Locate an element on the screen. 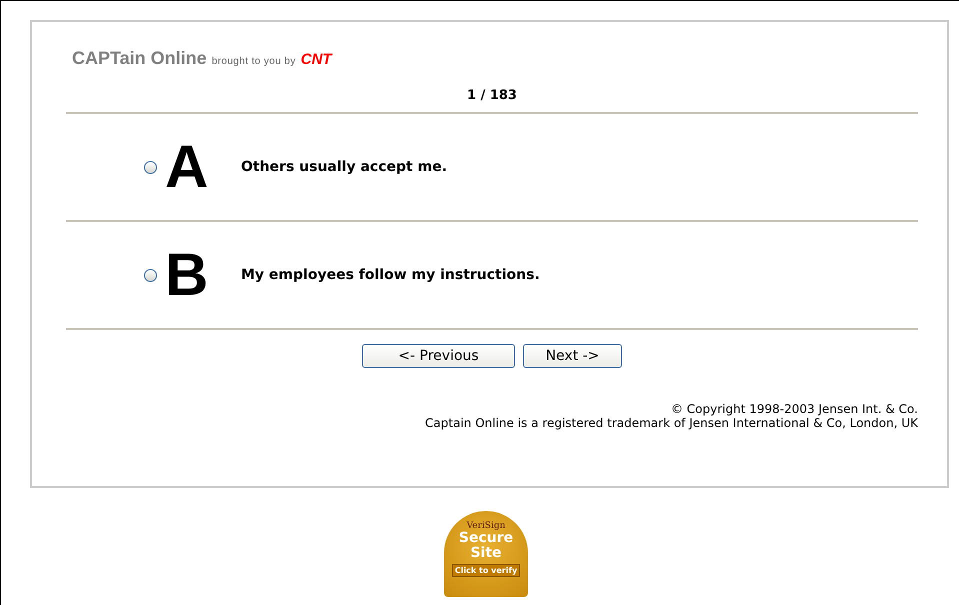 This screenshot has height=605, width=959. brand-name: CAPTain Online is located at coordinates (139, 58).